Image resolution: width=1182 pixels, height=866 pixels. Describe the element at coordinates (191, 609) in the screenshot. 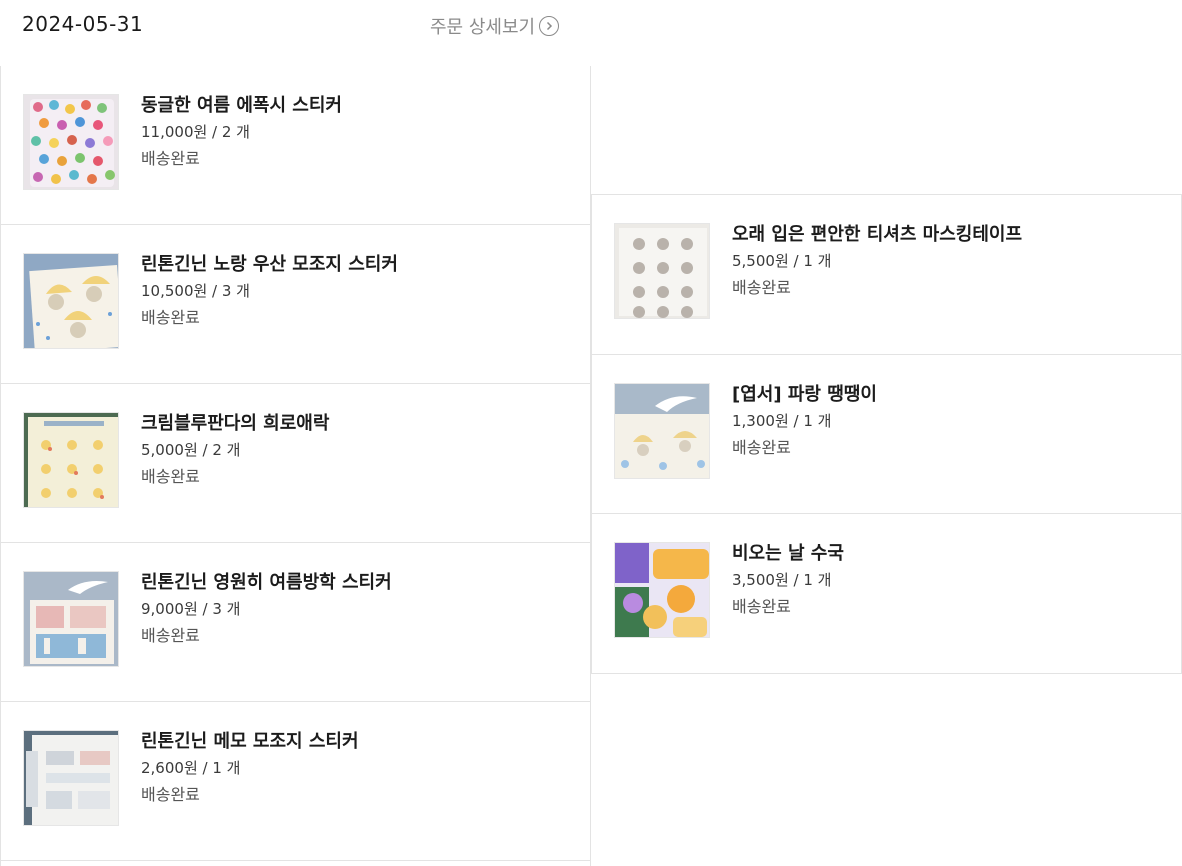

I see `item-price: 9,000원 / 3 개` at that location.